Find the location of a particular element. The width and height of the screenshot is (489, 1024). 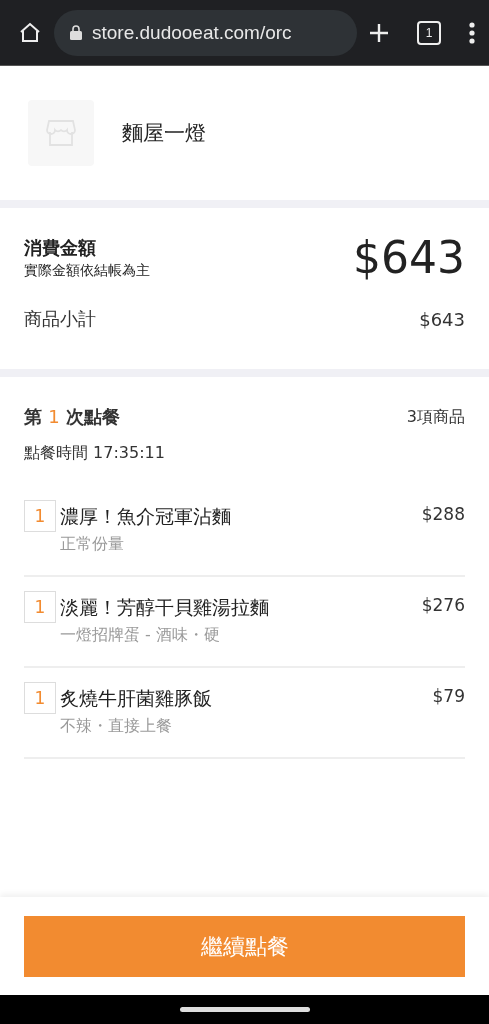

tab-count-button: 1 is located at coordinates (429, 32).